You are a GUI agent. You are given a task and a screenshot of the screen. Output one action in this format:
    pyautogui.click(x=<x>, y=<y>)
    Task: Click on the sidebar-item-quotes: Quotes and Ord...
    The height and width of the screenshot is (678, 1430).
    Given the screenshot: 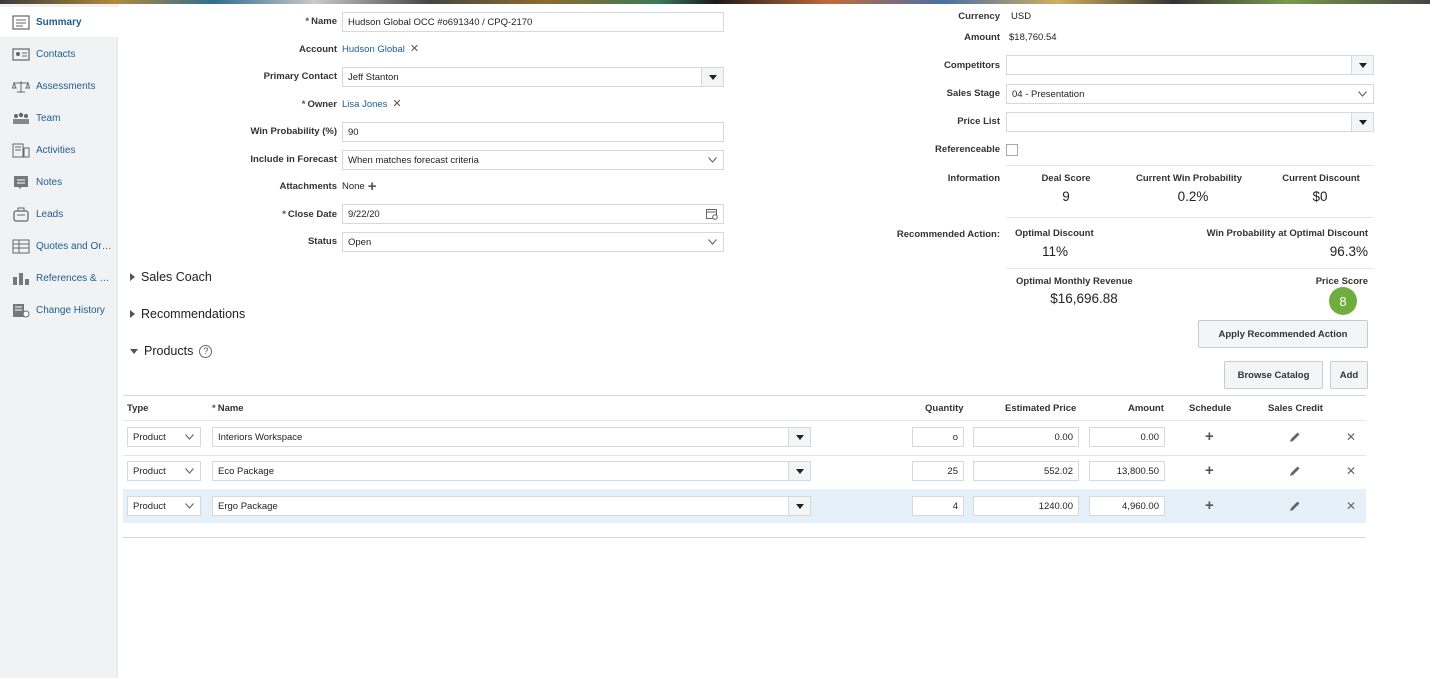 What is the action you would take?
    pyautogui.click(x=59, y=246)
    